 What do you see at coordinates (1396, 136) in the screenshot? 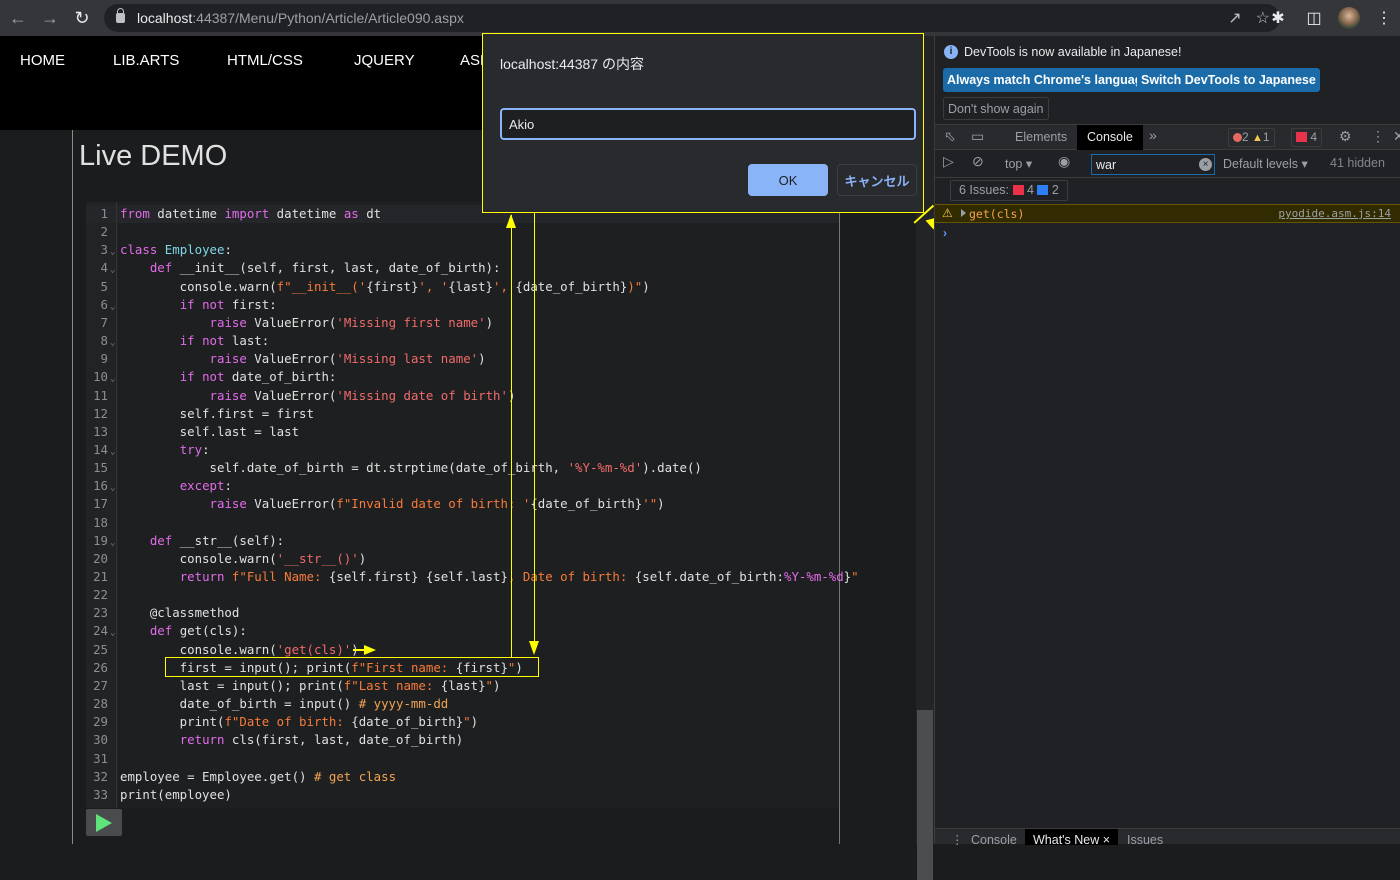
I see `close-devtools-icon: ✕` at bounding box center [1396, 136].